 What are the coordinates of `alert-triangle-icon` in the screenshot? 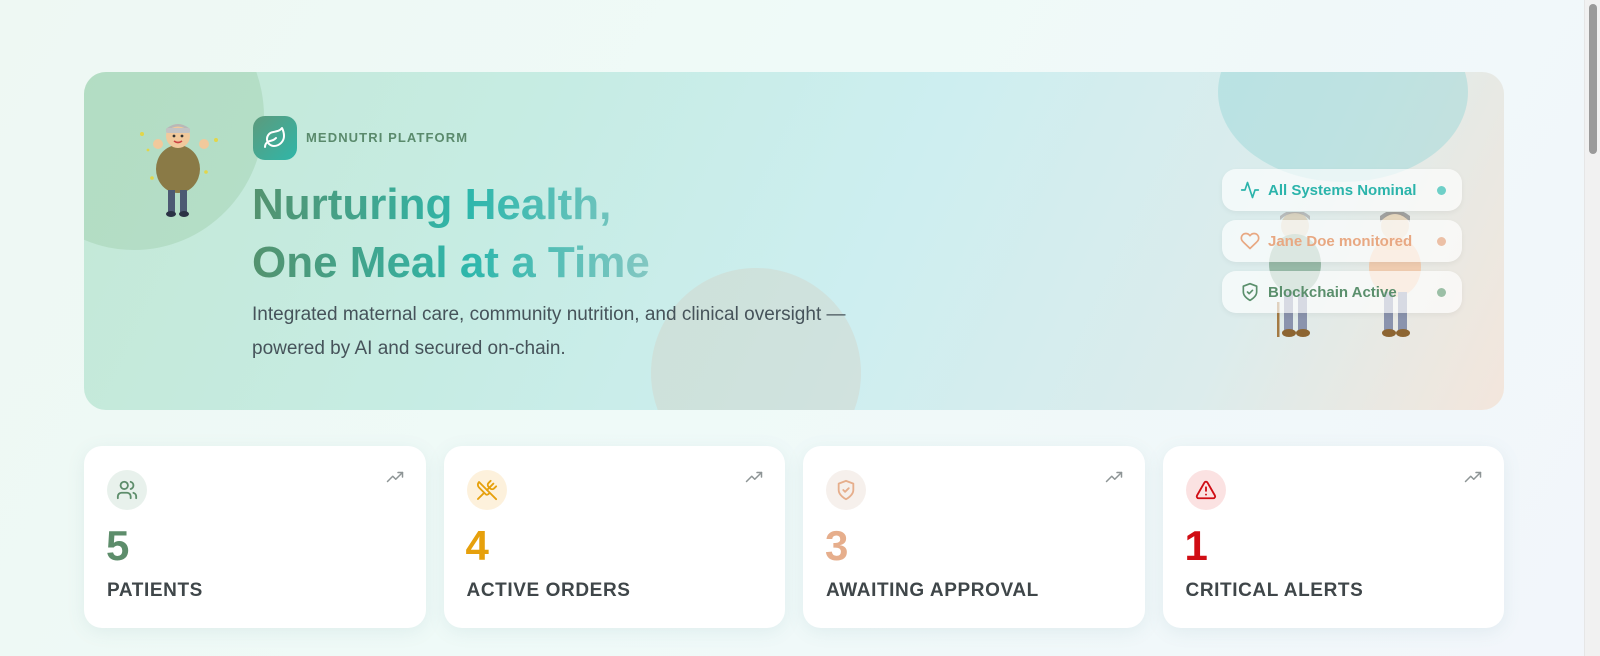 It's located at (1205, 490).